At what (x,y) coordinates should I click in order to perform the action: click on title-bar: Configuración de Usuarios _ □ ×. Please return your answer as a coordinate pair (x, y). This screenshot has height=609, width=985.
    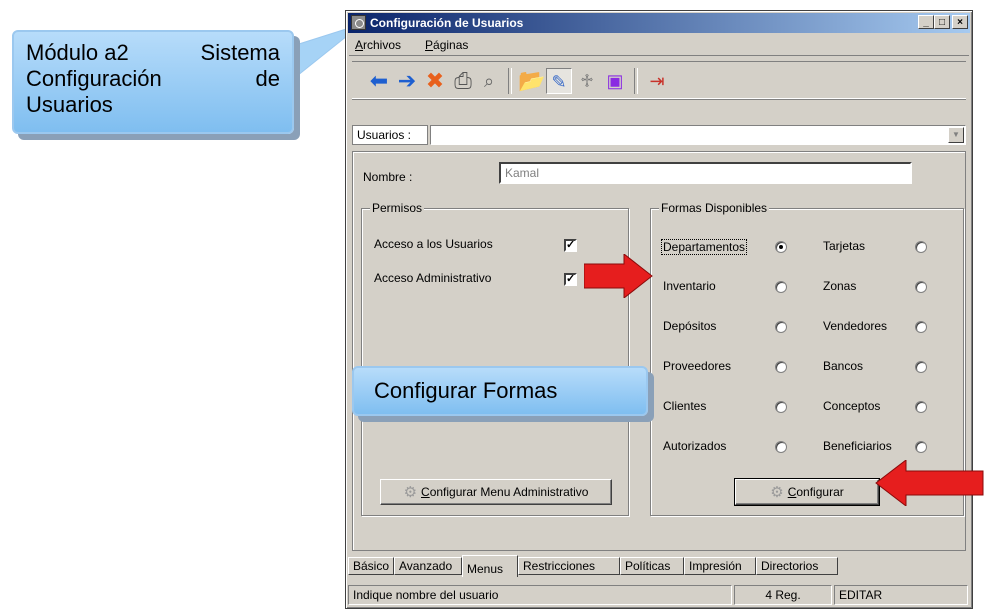
    Looking at the image, I should click on (659, 23).